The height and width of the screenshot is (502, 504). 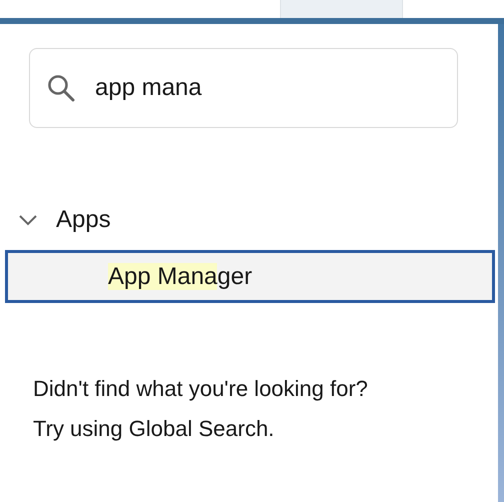 What do you see at coordinates (83, 220) in the screenshot?
I see `group-label: Apps` at bounding box center [83, 220].